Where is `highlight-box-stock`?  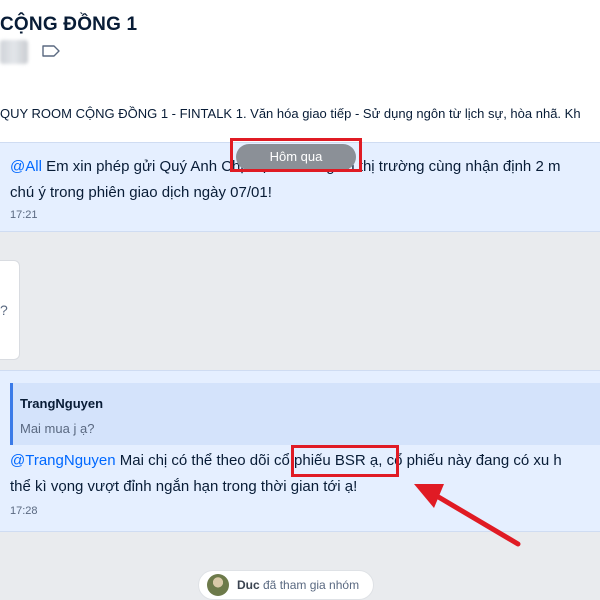
highlight-box-stock is located at coordinates (345, 461).